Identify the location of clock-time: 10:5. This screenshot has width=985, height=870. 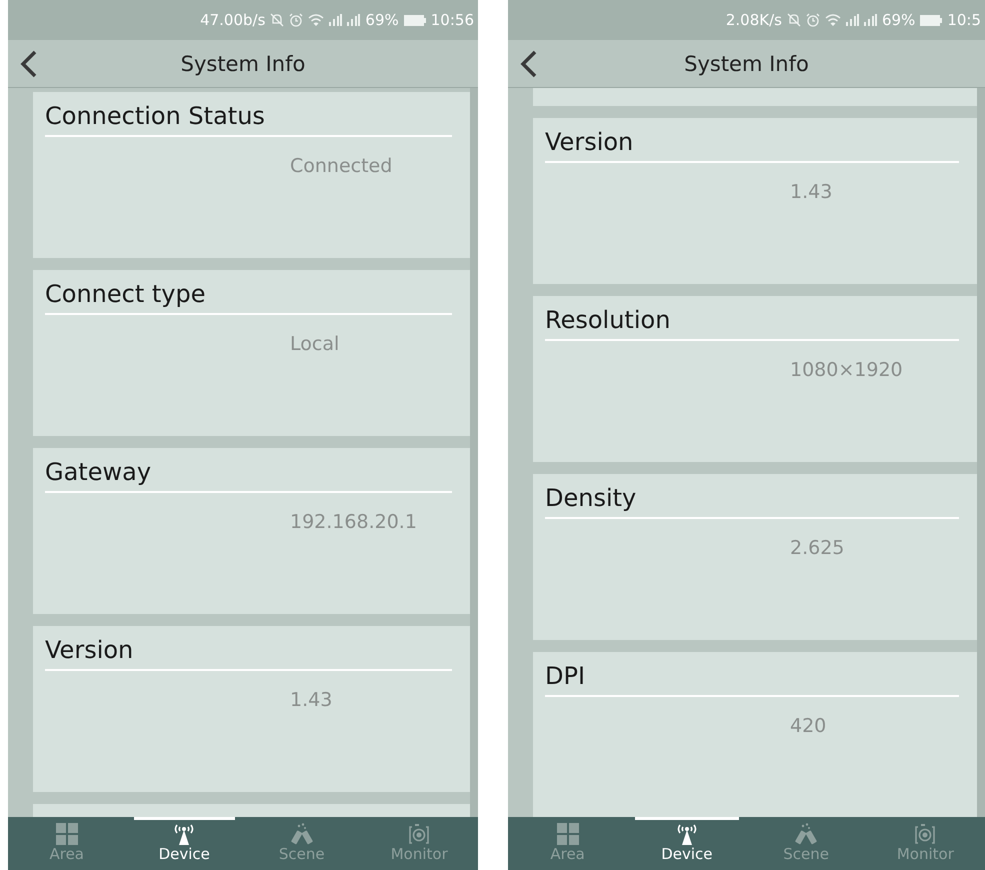
(964, 20).